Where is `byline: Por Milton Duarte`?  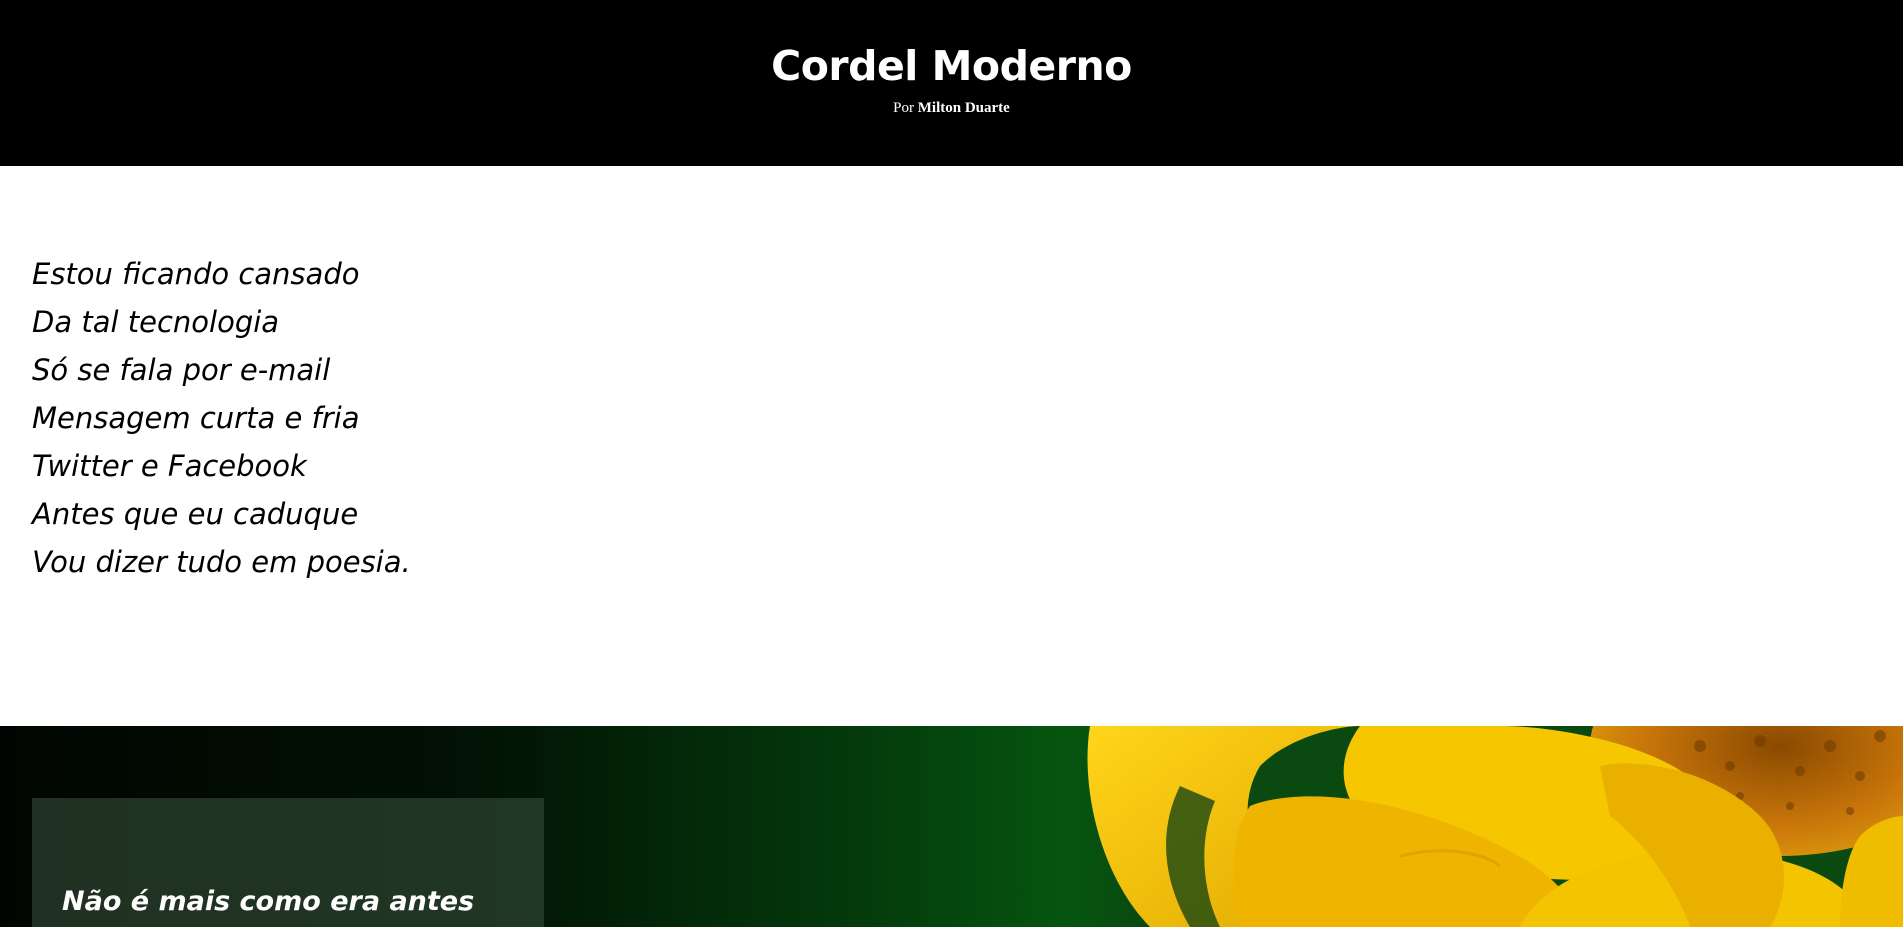 byline: Por Milton Duarte is located at coordinates (951, 108).